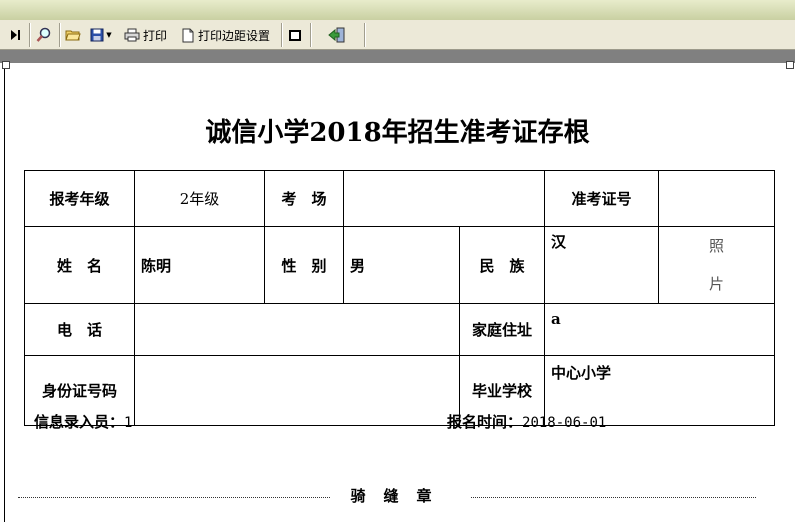  I want to click on gender-value: 男, so click(401, 265).